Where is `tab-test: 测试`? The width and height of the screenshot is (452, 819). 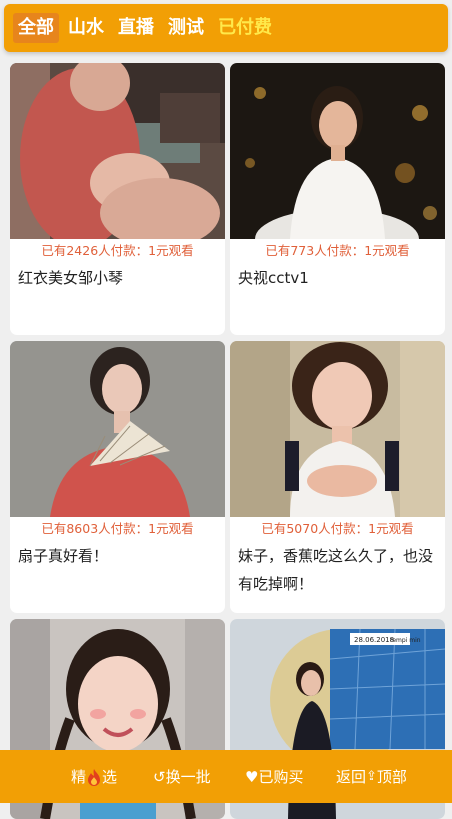
tab-test: 测试 is located at coordinates (186, 28).